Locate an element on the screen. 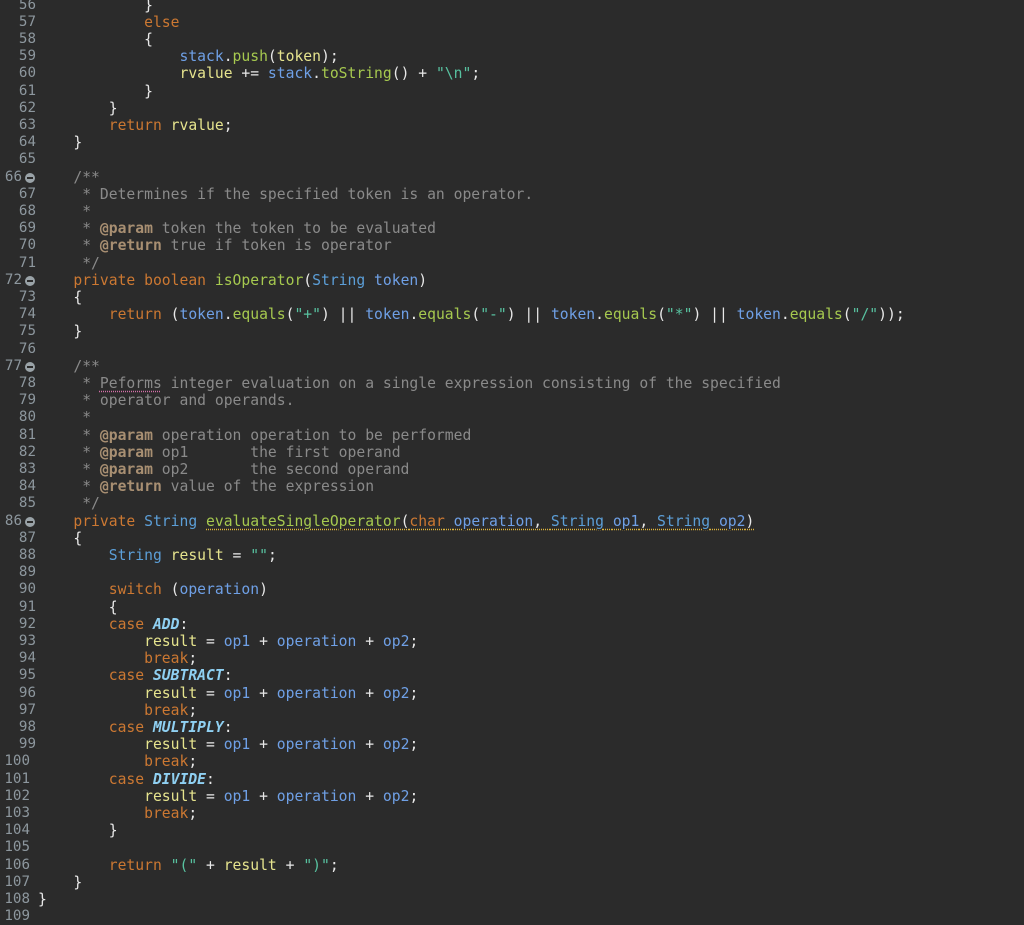 This screenshot has width=1024, height=925. code-line: 94 break; is located at coordinates (512, 658).